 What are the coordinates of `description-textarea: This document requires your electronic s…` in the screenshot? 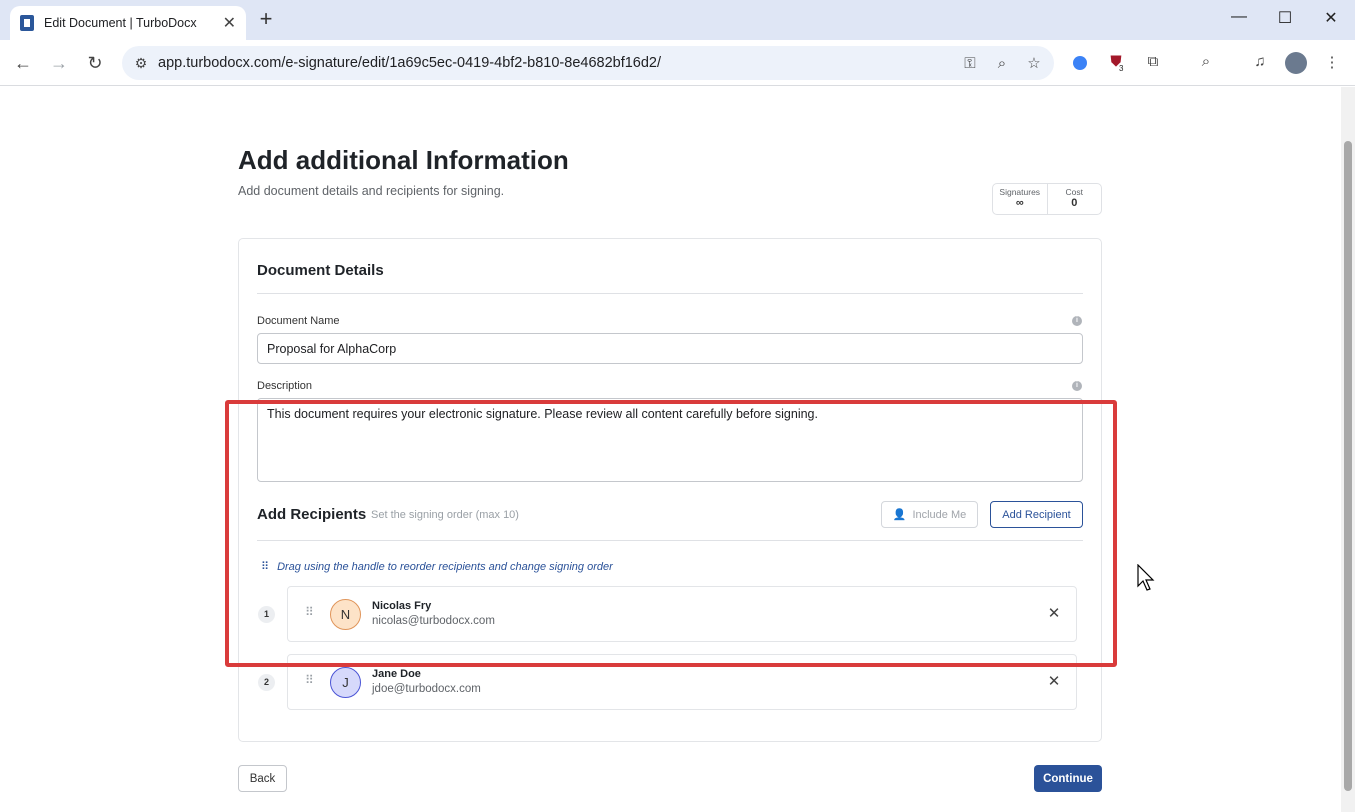 It's located at (670, 440).